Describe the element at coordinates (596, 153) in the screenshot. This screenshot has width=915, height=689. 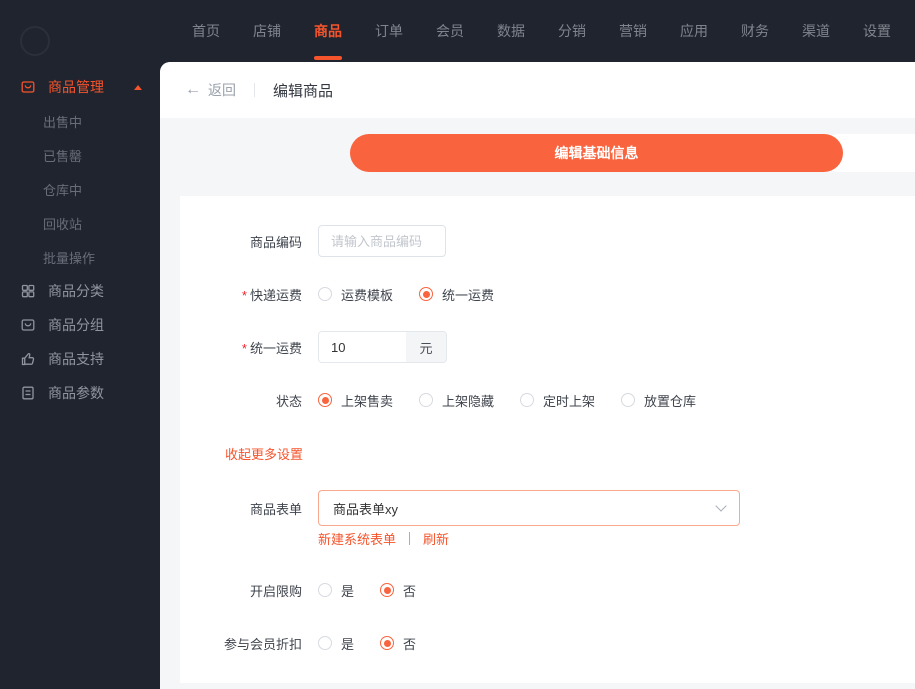
I see `edit-basic-info-button: 编辑基础信息` at that location.